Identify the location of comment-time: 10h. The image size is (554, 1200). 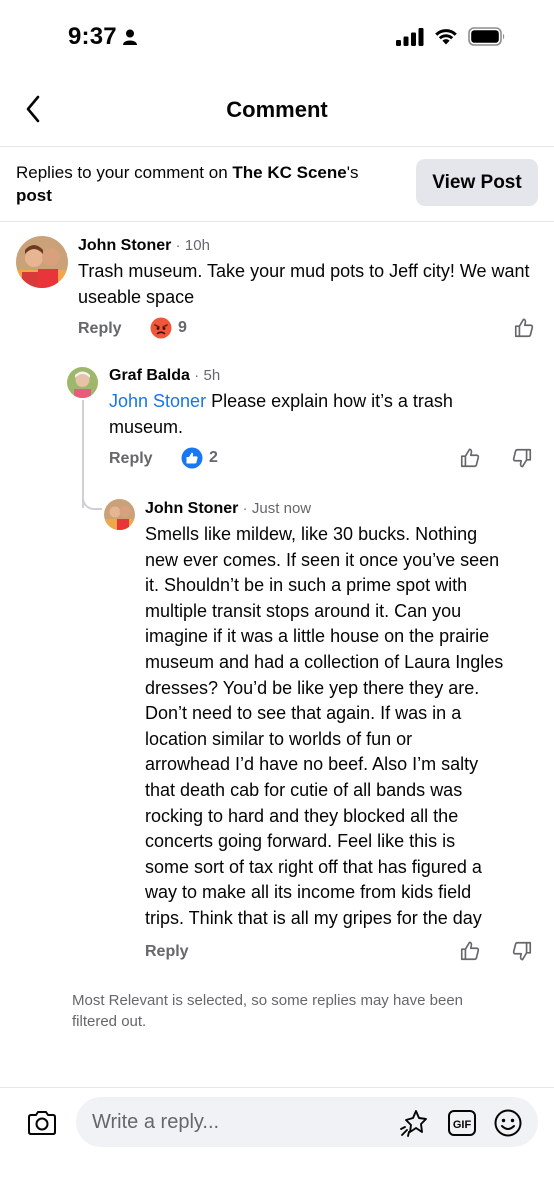
(197, 245).